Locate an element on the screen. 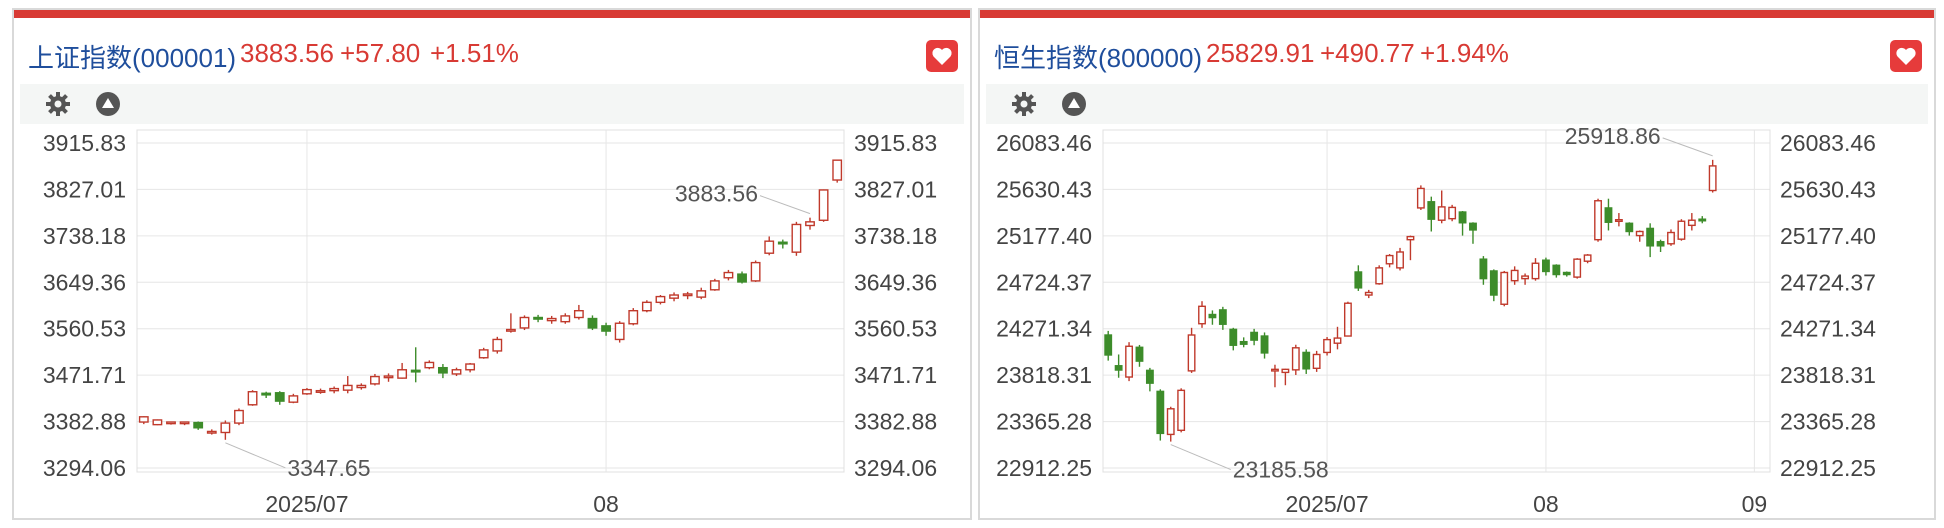  y-tick-label-left: 3649.36 is located at coordinates (84, 282).